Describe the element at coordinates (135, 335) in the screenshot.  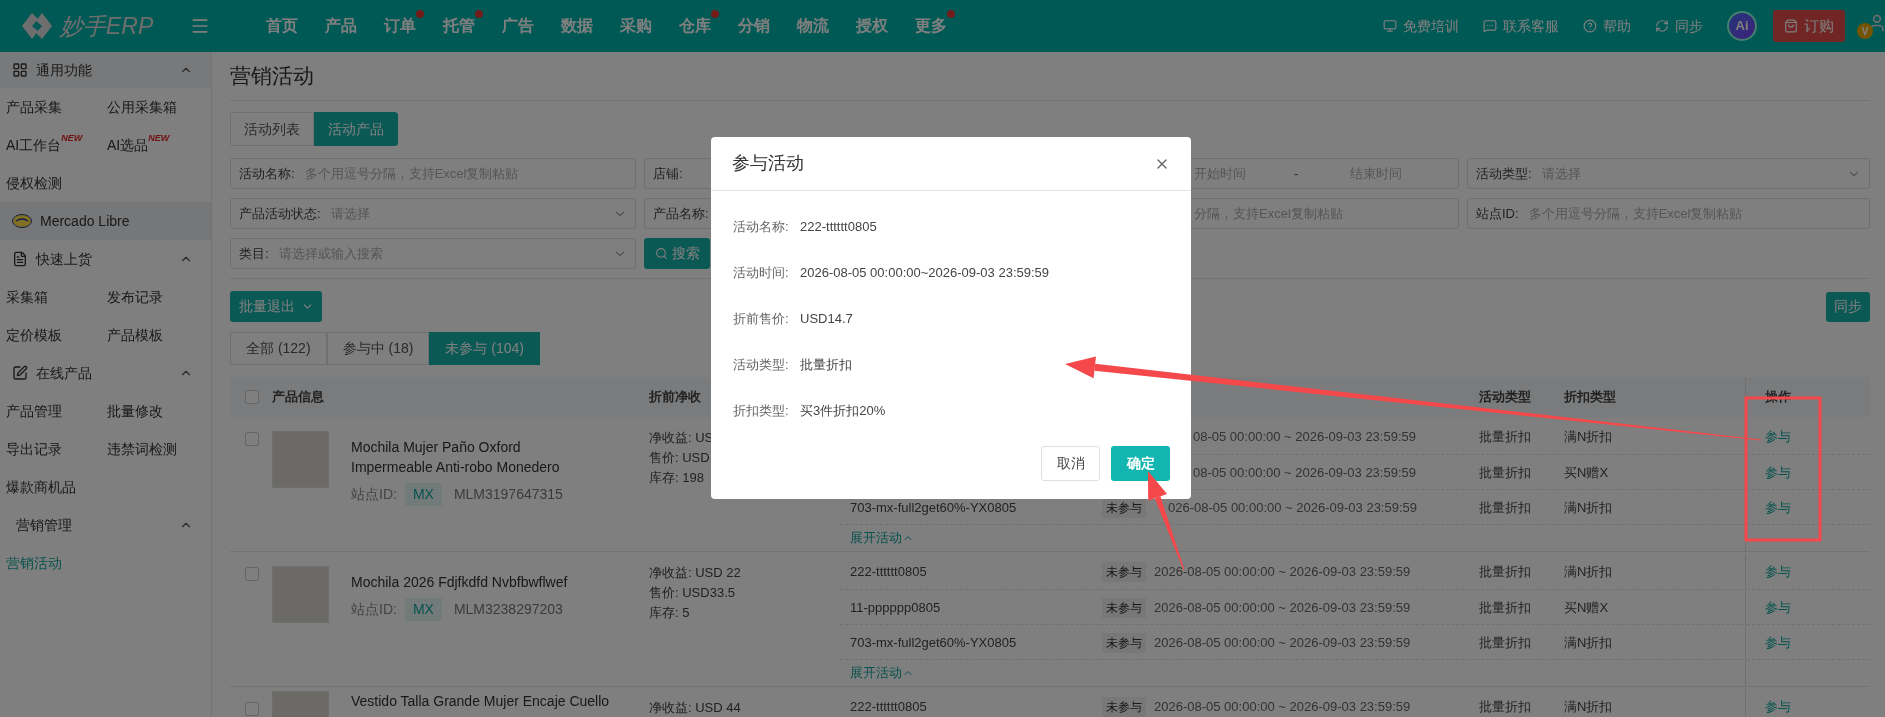
I see `sidebar-link: 产品模板` at that location.